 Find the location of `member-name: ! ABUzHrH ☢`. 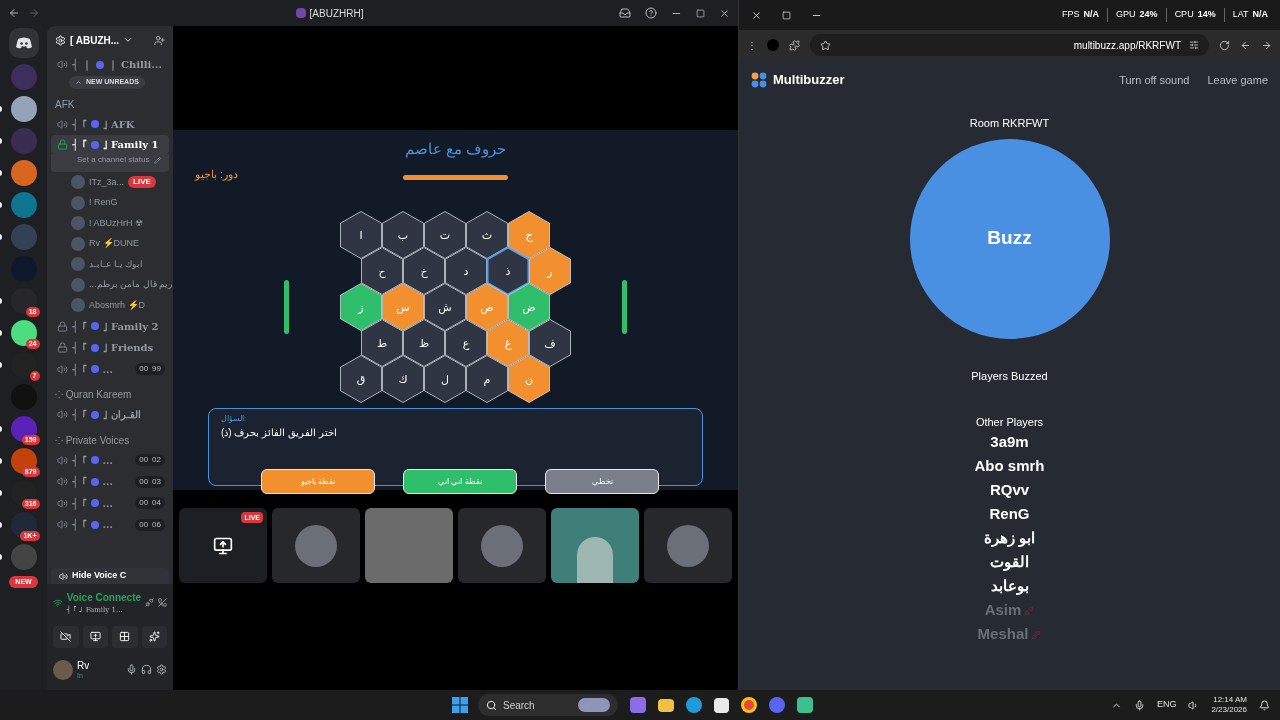

member-name: ! ABUzHrH ☢ is located at coordinates (116, 223).